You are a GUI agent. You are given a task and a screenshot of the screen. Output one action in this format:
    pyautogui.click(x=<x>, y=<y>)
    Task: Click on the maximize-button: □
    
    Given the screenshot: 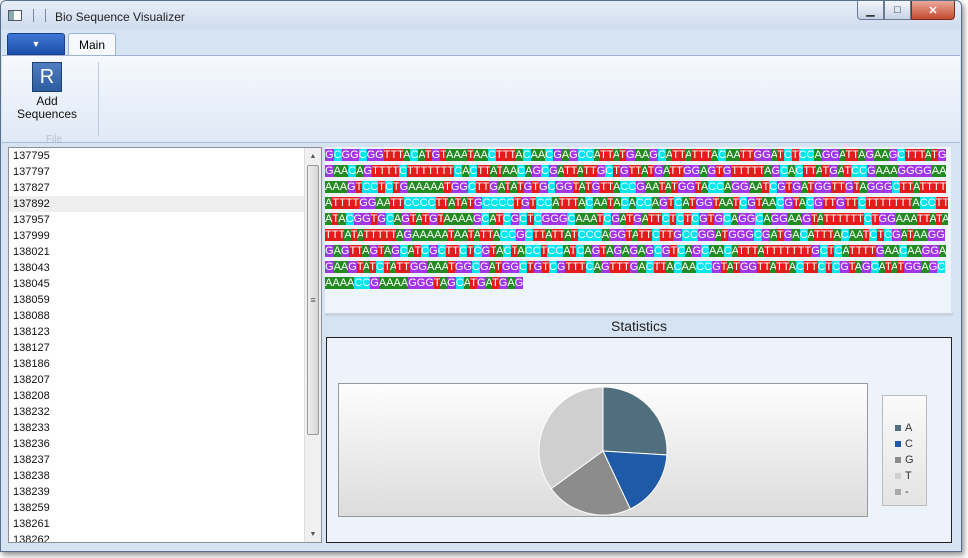 What is the action you would take?
    pyautogui.click(x=897, y=10)
    